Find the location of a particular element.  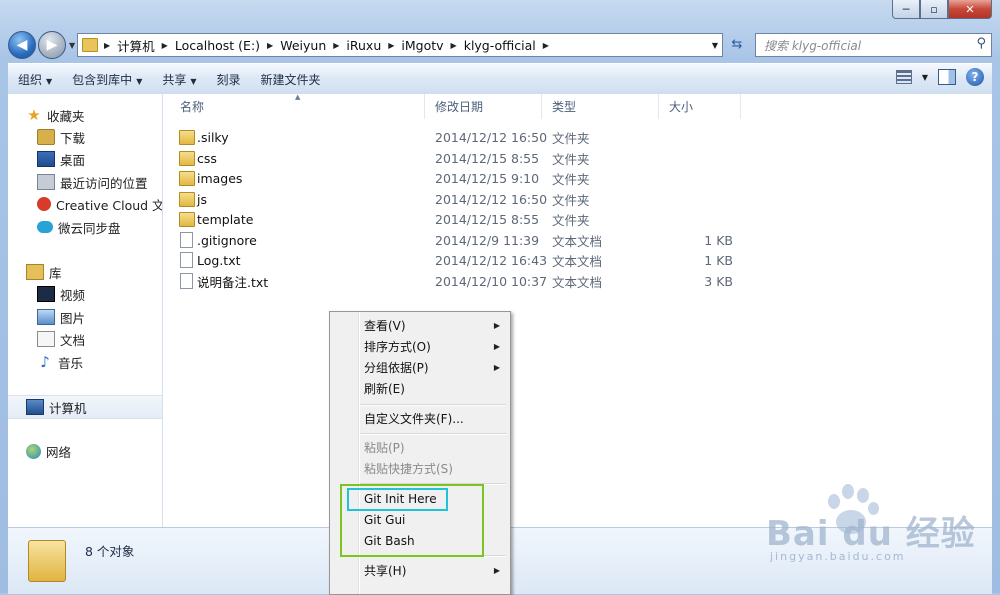

menu-item-sort: 排序方式(O) ▶ is located at coordinates (420, 346).